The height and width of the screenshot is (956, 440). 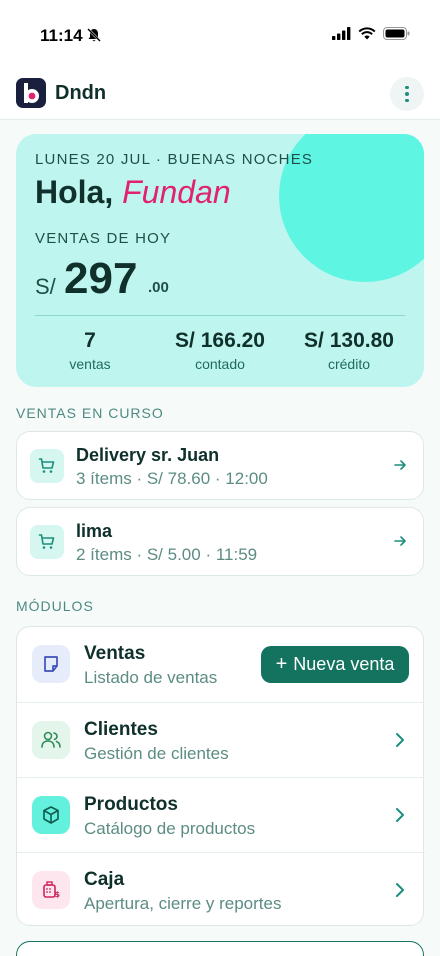 I want to click on greeting-text: Hola,, so click(x=74, y=192).